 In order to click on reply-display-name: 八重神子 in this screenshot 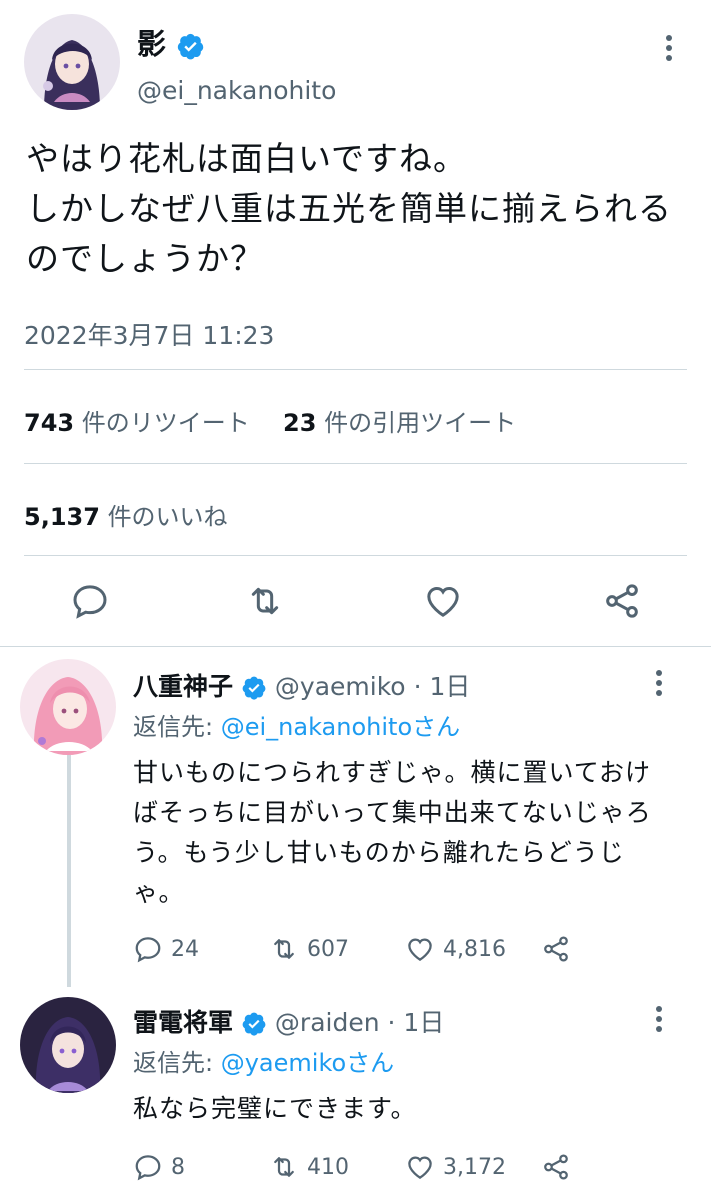, I will do `click(183, 686)`.